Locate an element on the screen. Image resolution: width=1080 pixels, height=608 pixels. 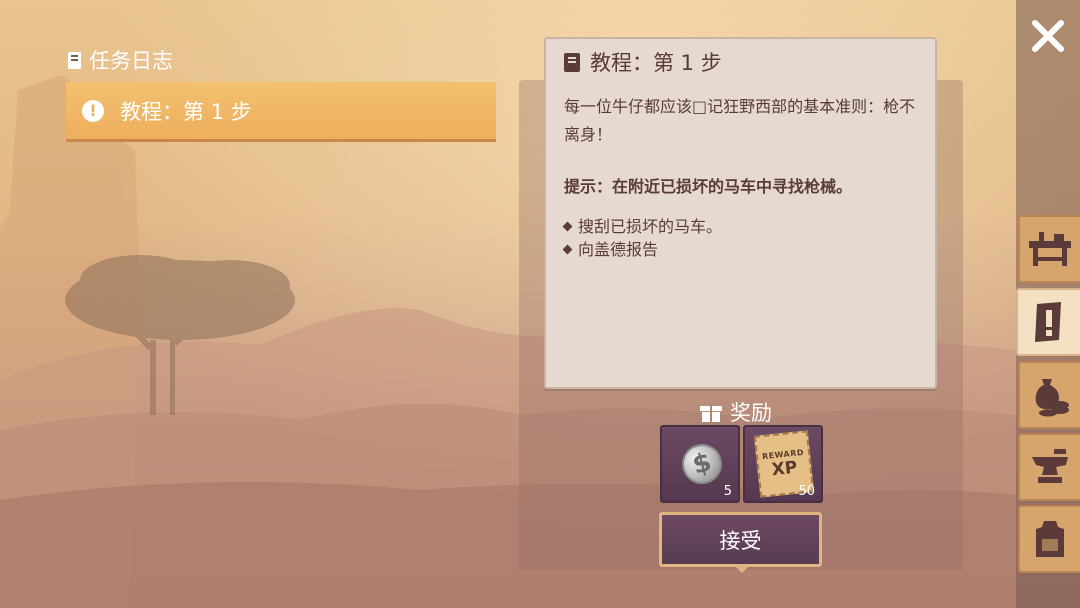
quest-log-header: 任务日志 is located at coordinates (120, 60).